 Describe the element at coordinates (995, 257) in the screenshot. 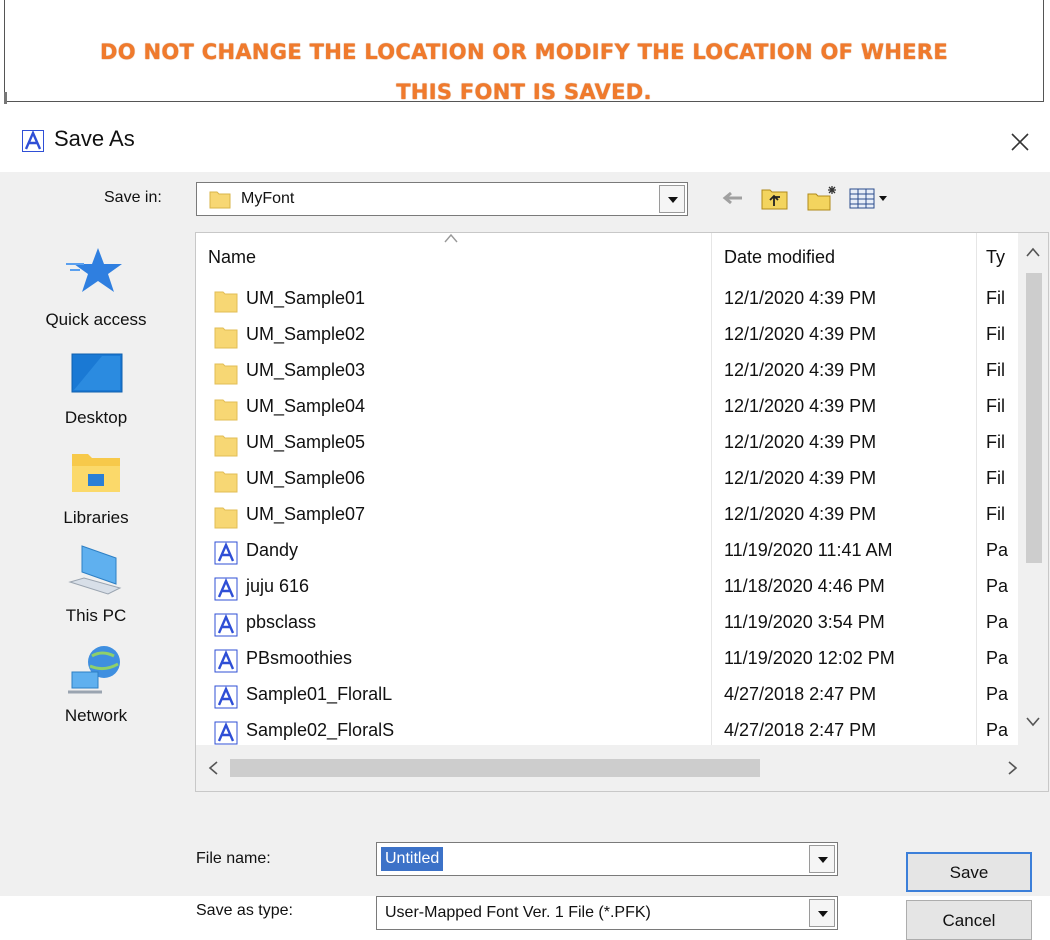

I see `column-header-type: Ty` at that location.